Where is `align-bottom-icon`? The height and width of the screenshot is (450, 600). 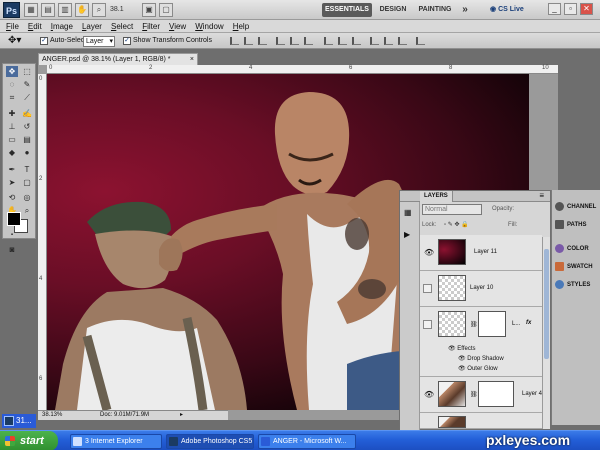 align-bottom-icon is located at coordinates (262, 41).